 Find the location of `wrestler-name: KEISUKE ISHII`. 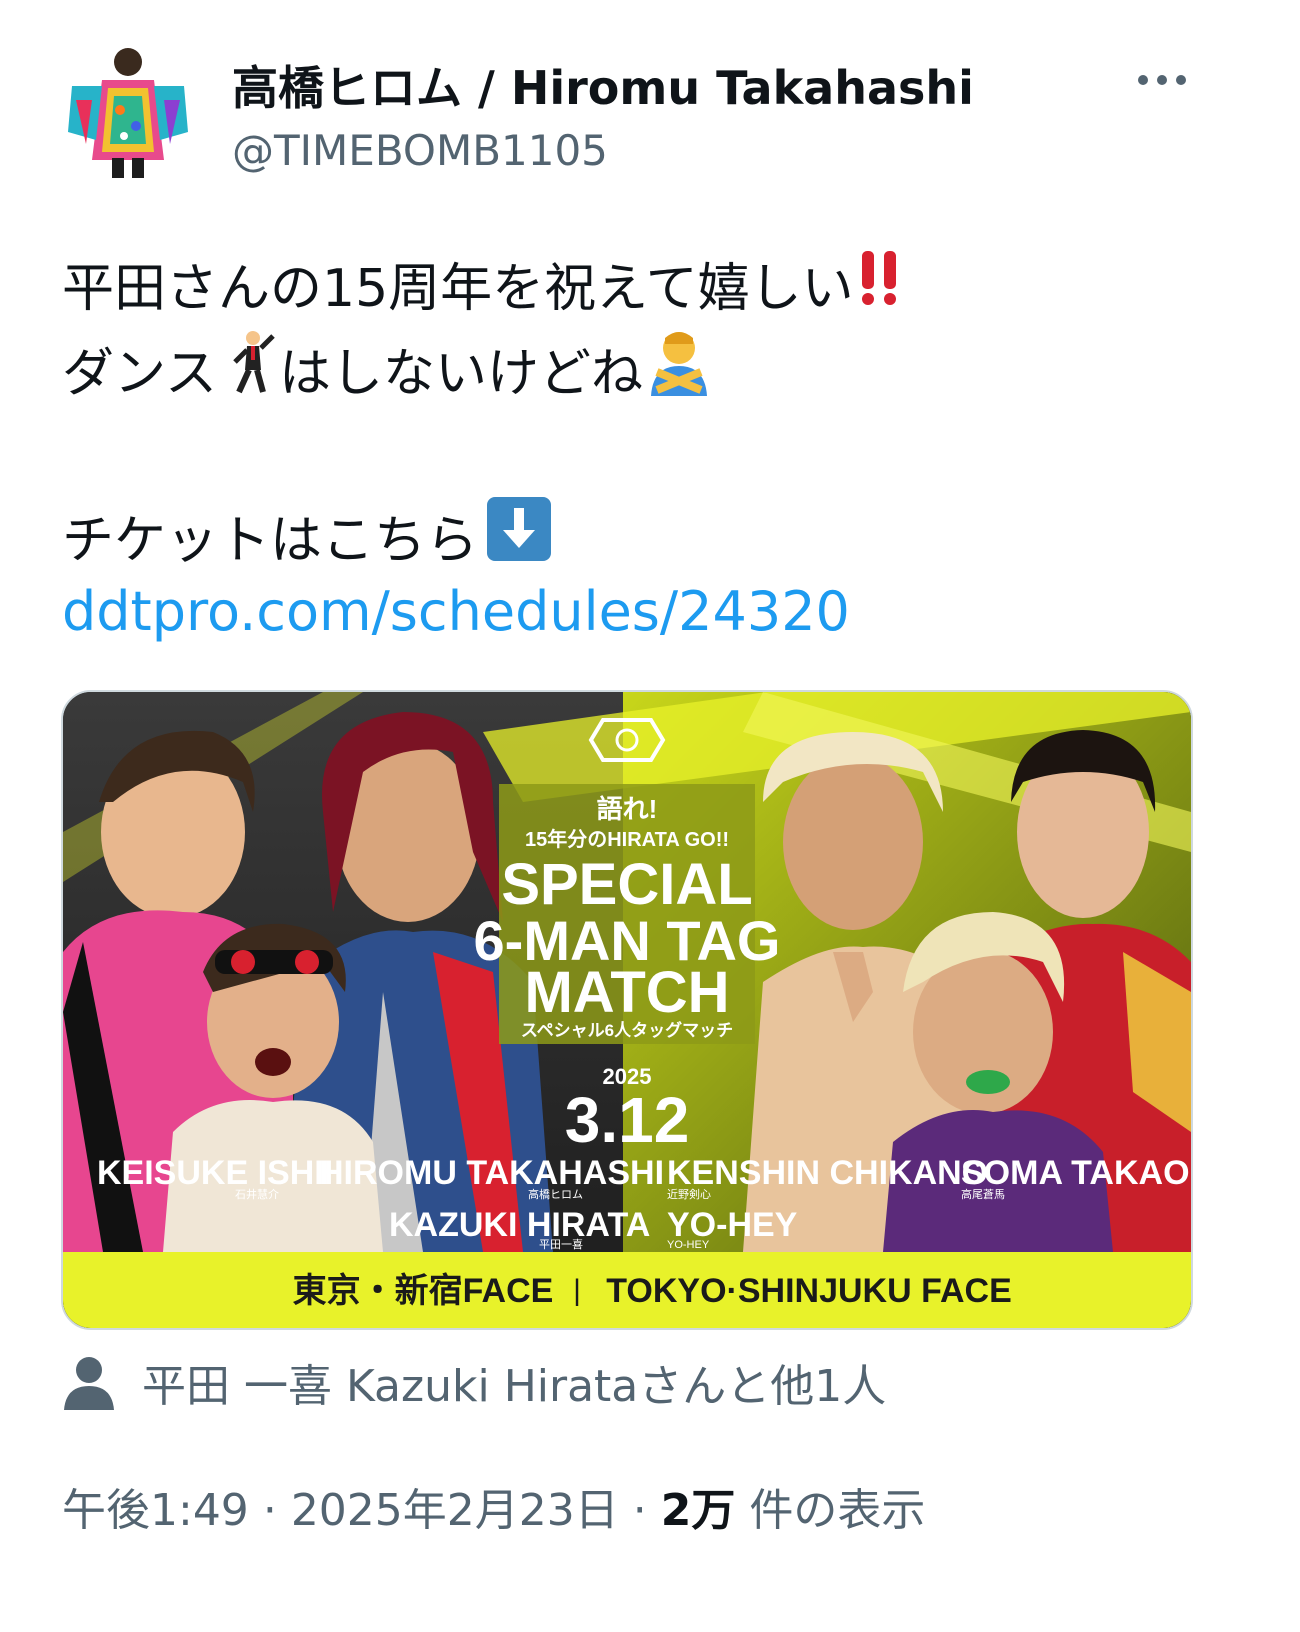

wrestler-name: KEISUKE ISHII is located at coordinates (215, 1173).